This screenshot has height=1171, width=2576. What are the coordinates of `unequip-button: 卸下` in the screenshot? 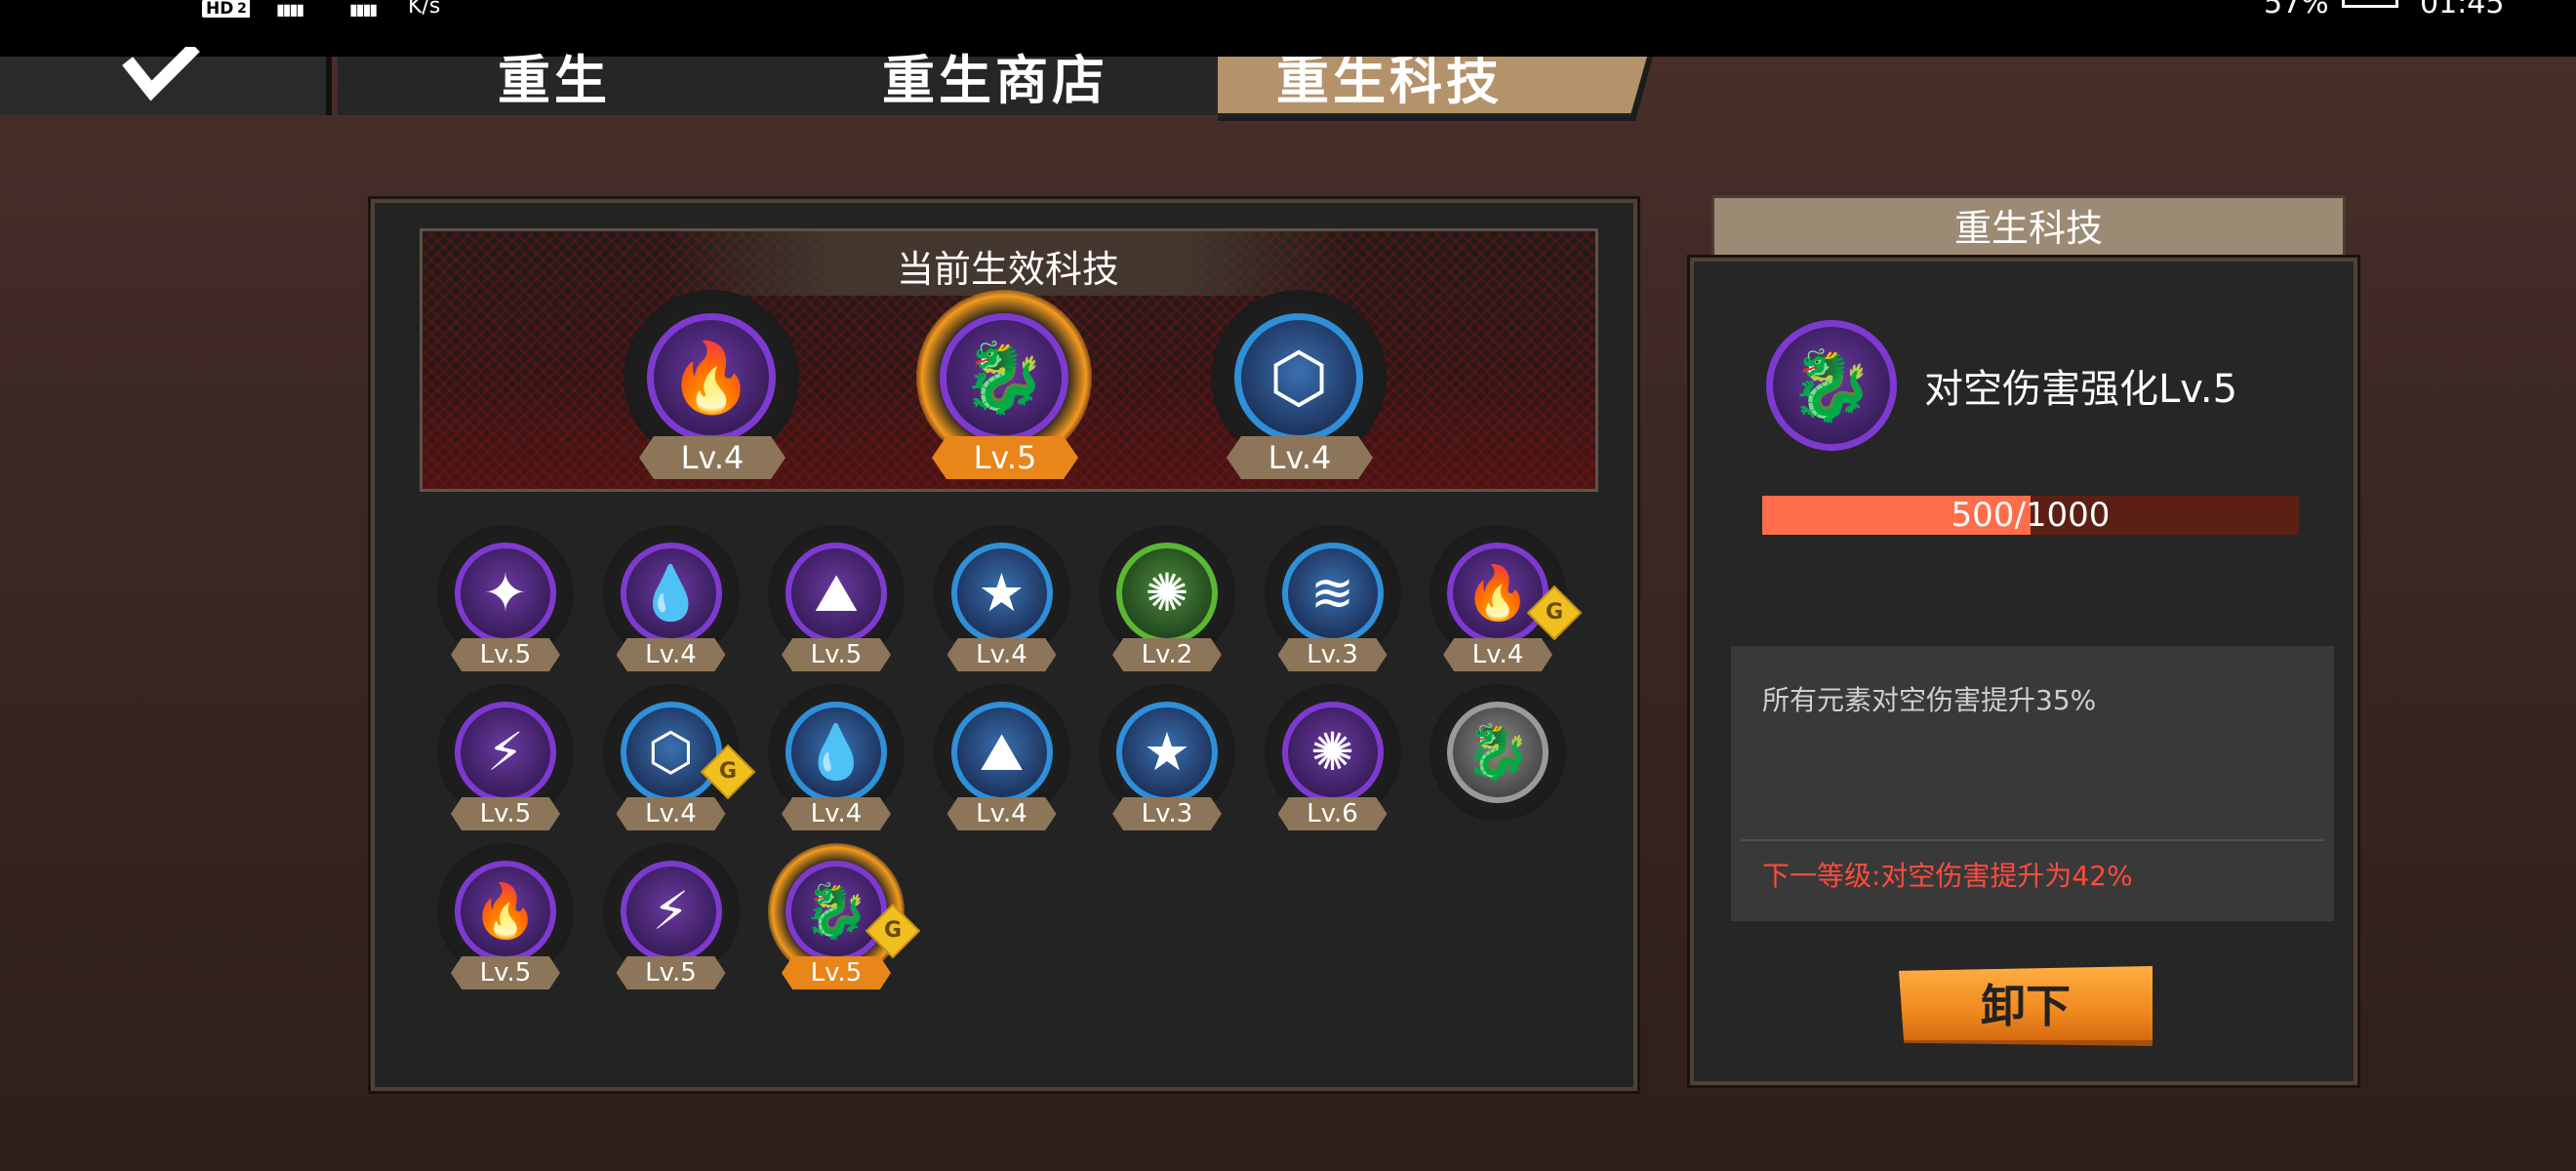 It's located at (2026, 1006).